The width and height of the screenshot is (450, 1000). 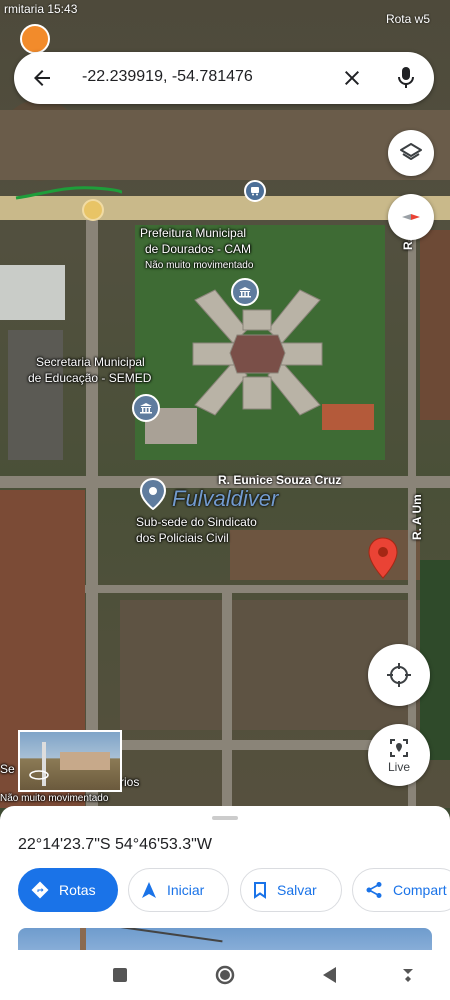 What do you see at coordinates (92, 514) in the screenshot?
I see `road-vertical-left` at bounding box center [92, 514].